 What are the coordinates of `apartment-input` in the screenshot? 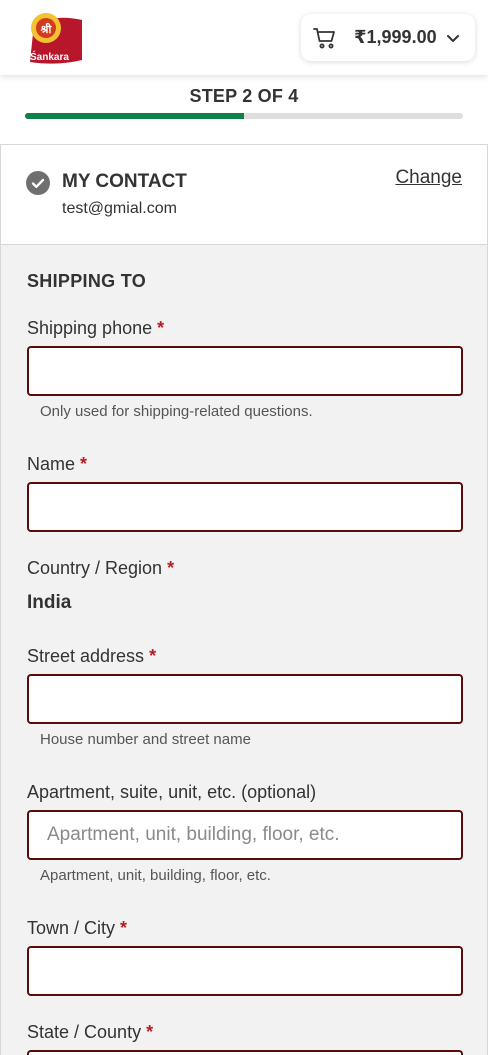 It's located at (245, 835).